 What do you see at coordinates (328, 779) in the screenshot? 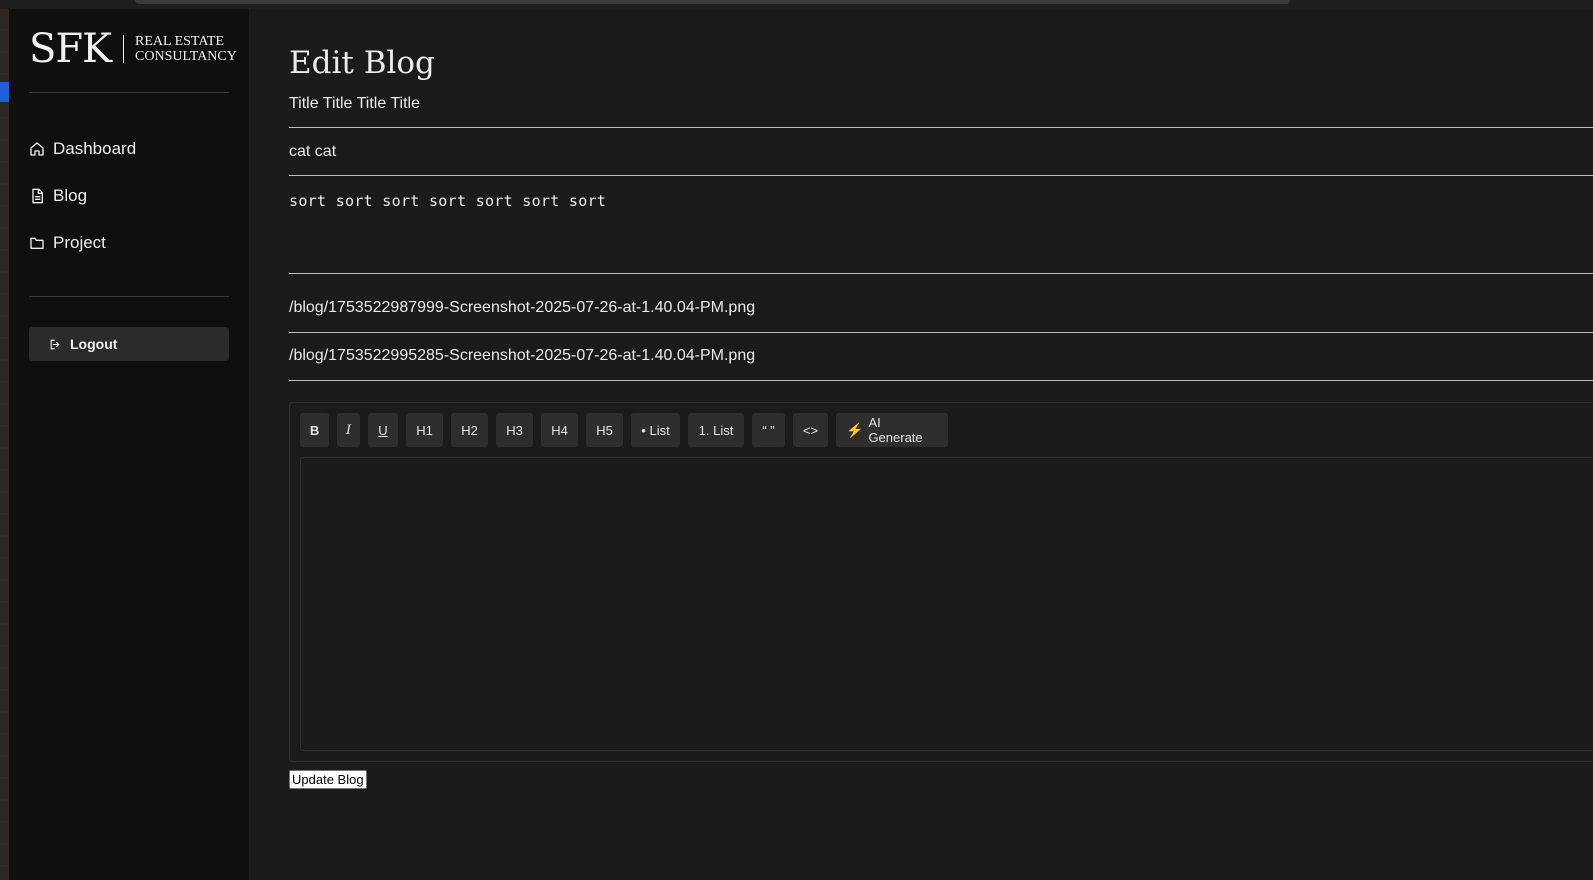
I see `update-blog-button: Update Blog` at bounding box center [328, 779].